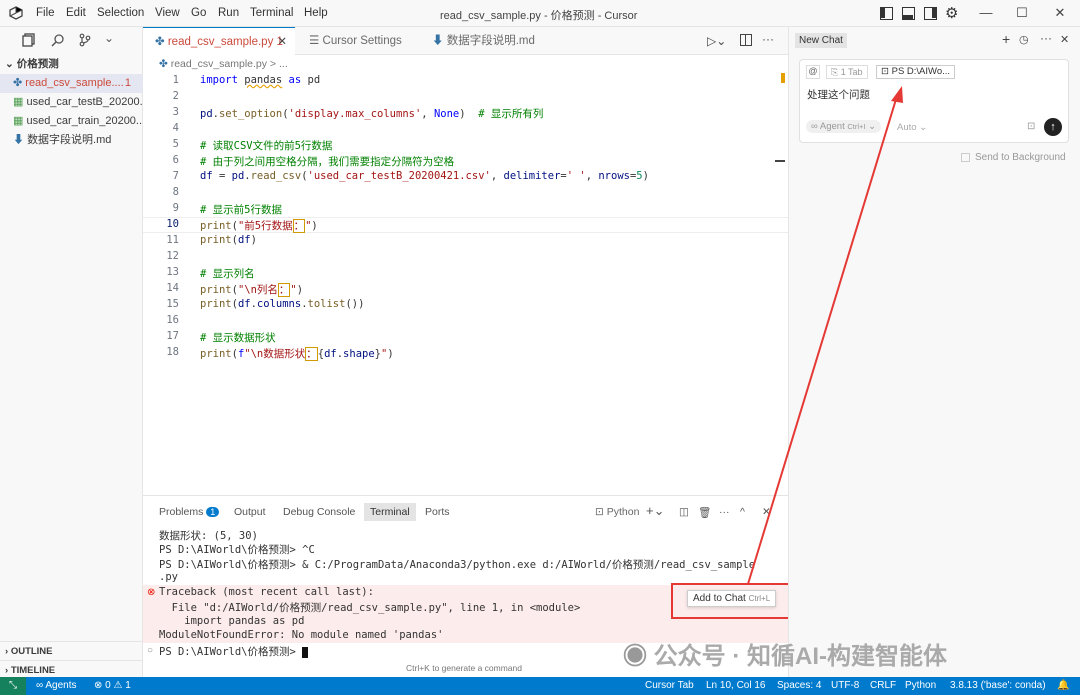 The height and width of the screenshot is (695, 1080). What do you see at coordinates (167, 13) in the screenshot?
I see `menu-view: View` at bounding box center [167, 13].